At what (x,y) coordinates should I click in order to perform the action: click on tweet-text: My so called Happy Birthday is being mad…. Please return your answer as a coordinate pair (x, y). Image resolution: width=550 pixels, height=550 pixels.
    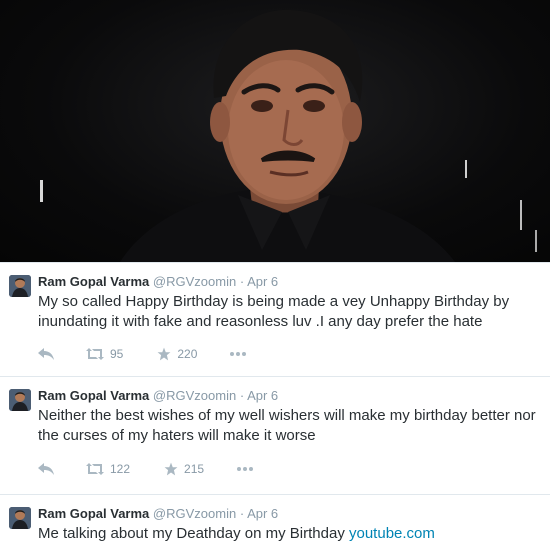
    Looking at the image, I should click on (274, 311).